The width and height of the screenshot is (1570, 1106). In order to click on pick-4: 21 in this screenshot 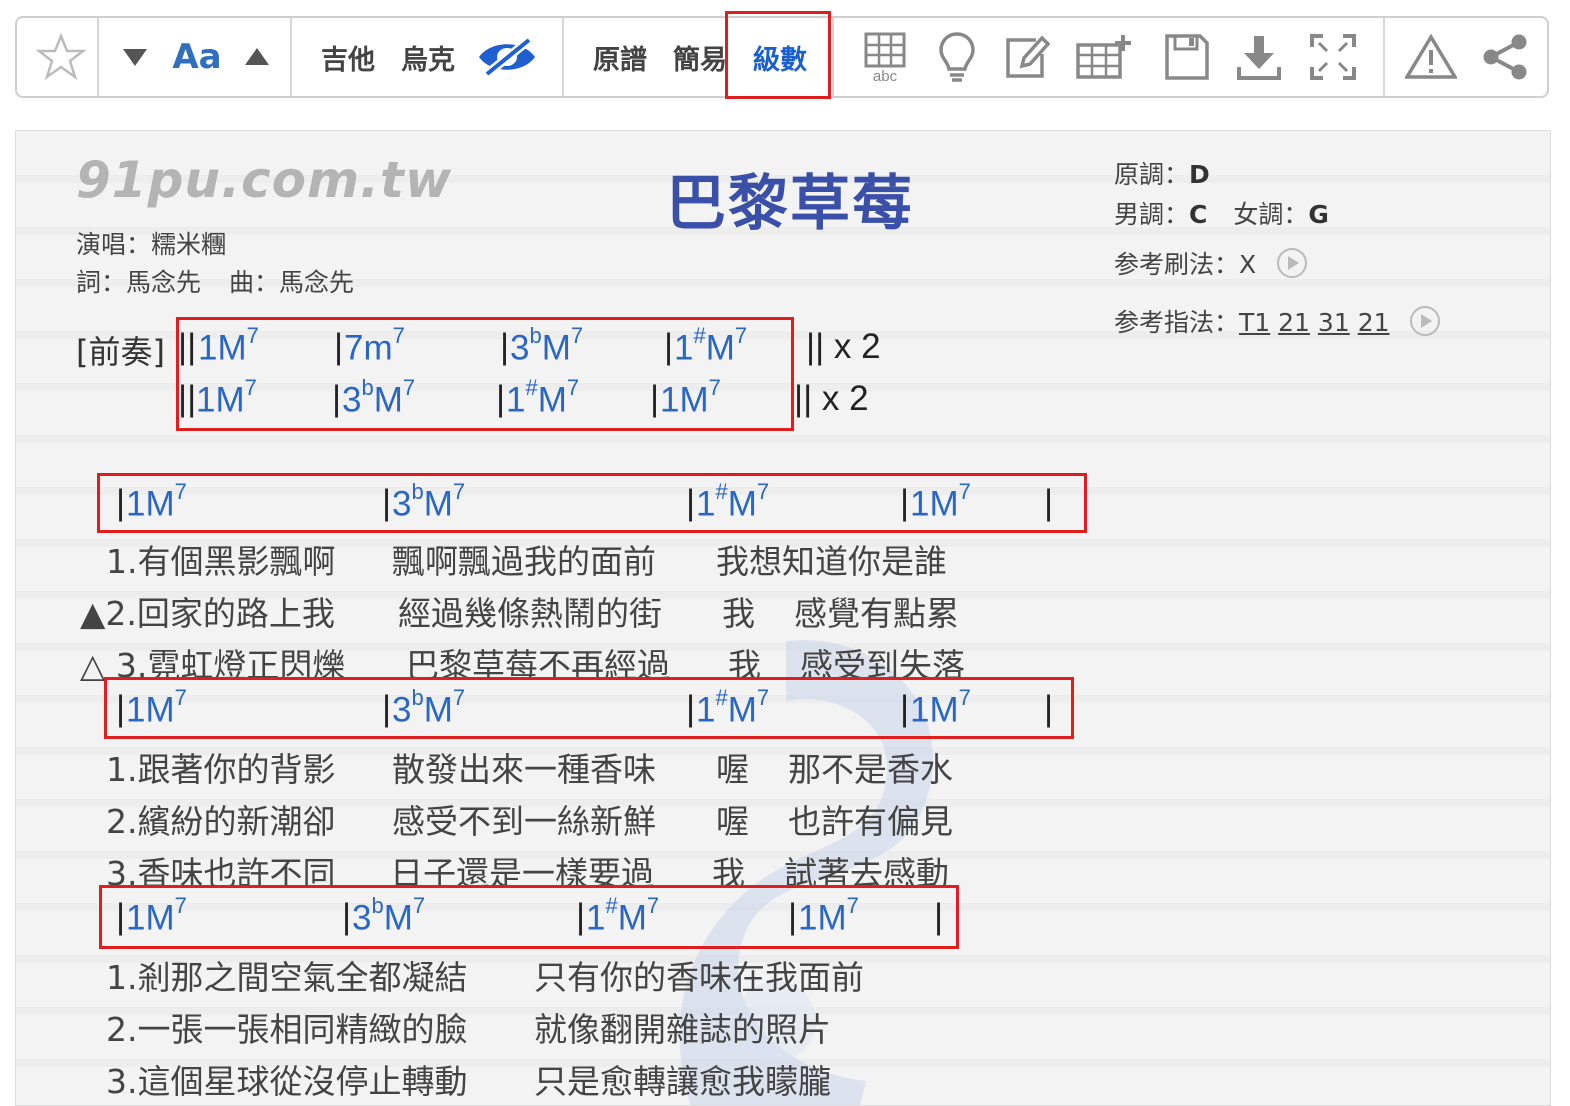, I will do `click(1373, 322)`.